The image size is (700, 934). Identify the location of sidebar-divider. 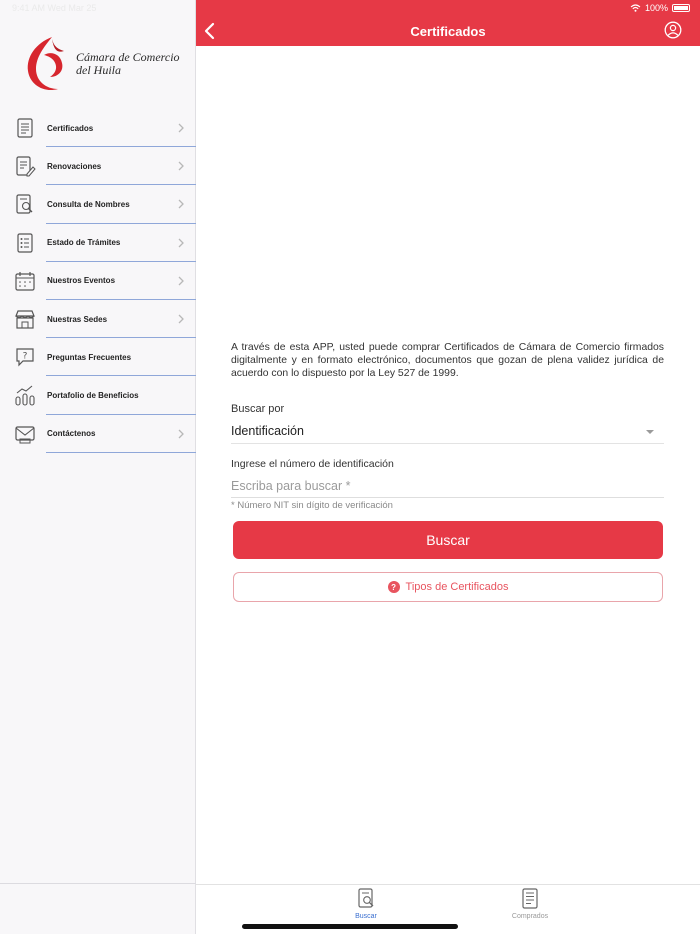
(121, 452).